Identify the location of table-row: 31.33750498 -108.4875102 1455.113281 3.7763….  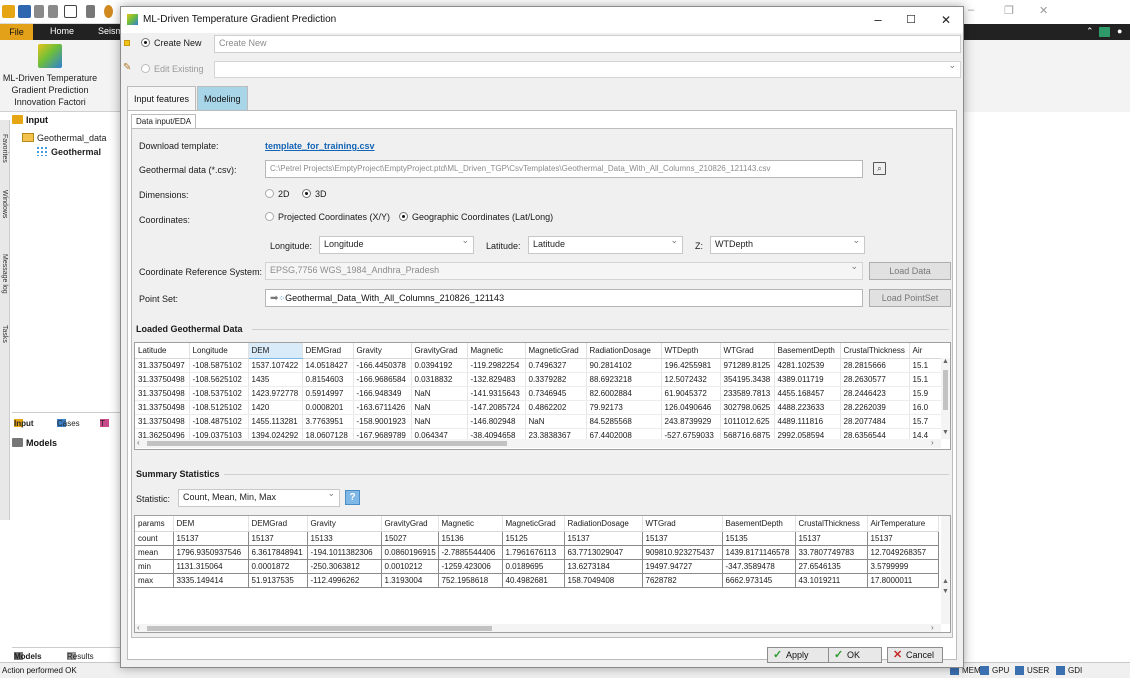
(538, 421).